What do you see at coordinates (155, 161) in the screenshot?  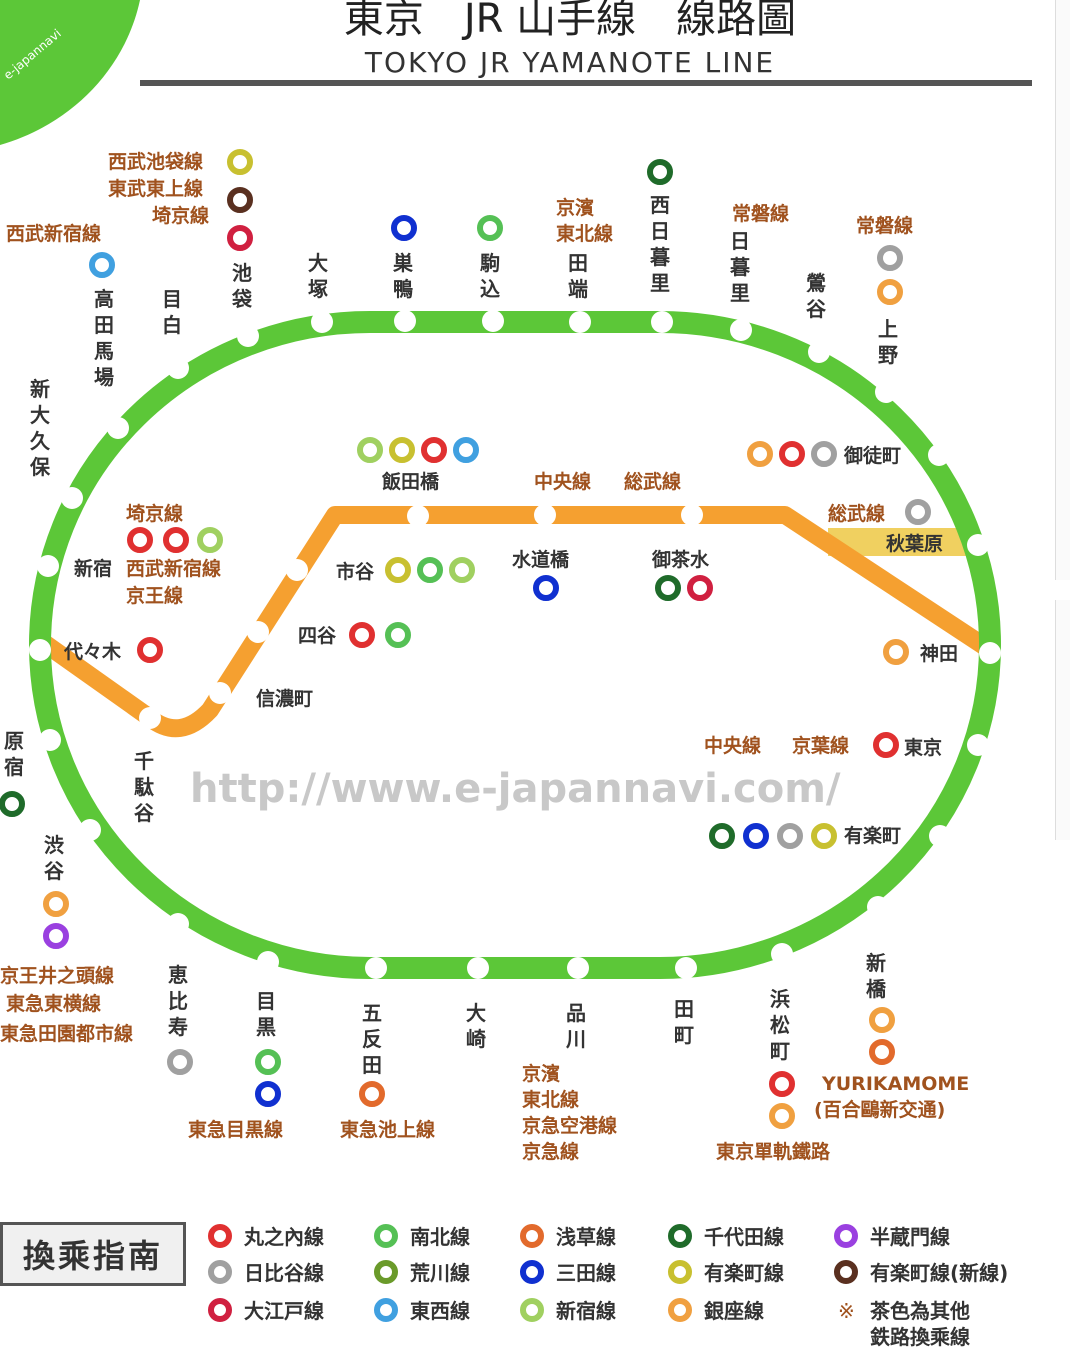 I see `seibu_ikebukuro-line-label: 西武池袋線` at bounding box center [155, 161].